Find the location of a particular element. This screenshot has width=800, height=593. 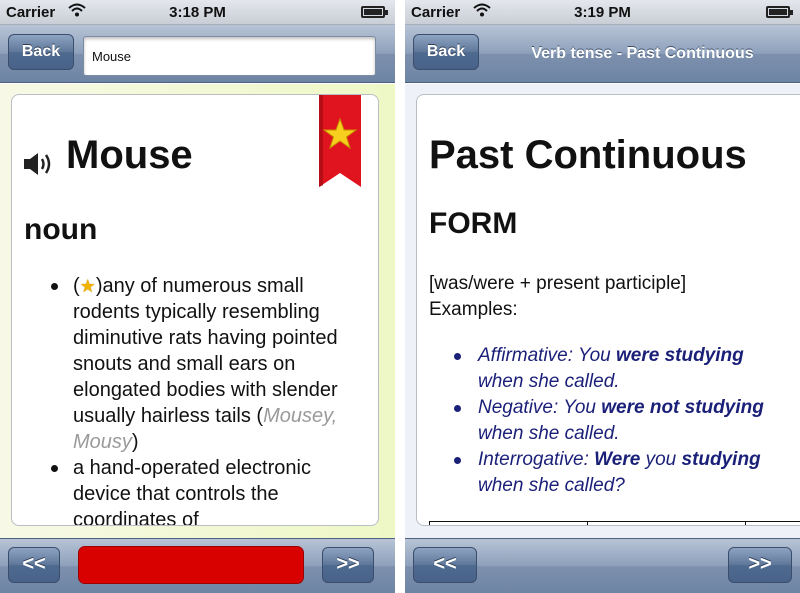

clock: 3:19 PM is located at coordinates (602, 12).